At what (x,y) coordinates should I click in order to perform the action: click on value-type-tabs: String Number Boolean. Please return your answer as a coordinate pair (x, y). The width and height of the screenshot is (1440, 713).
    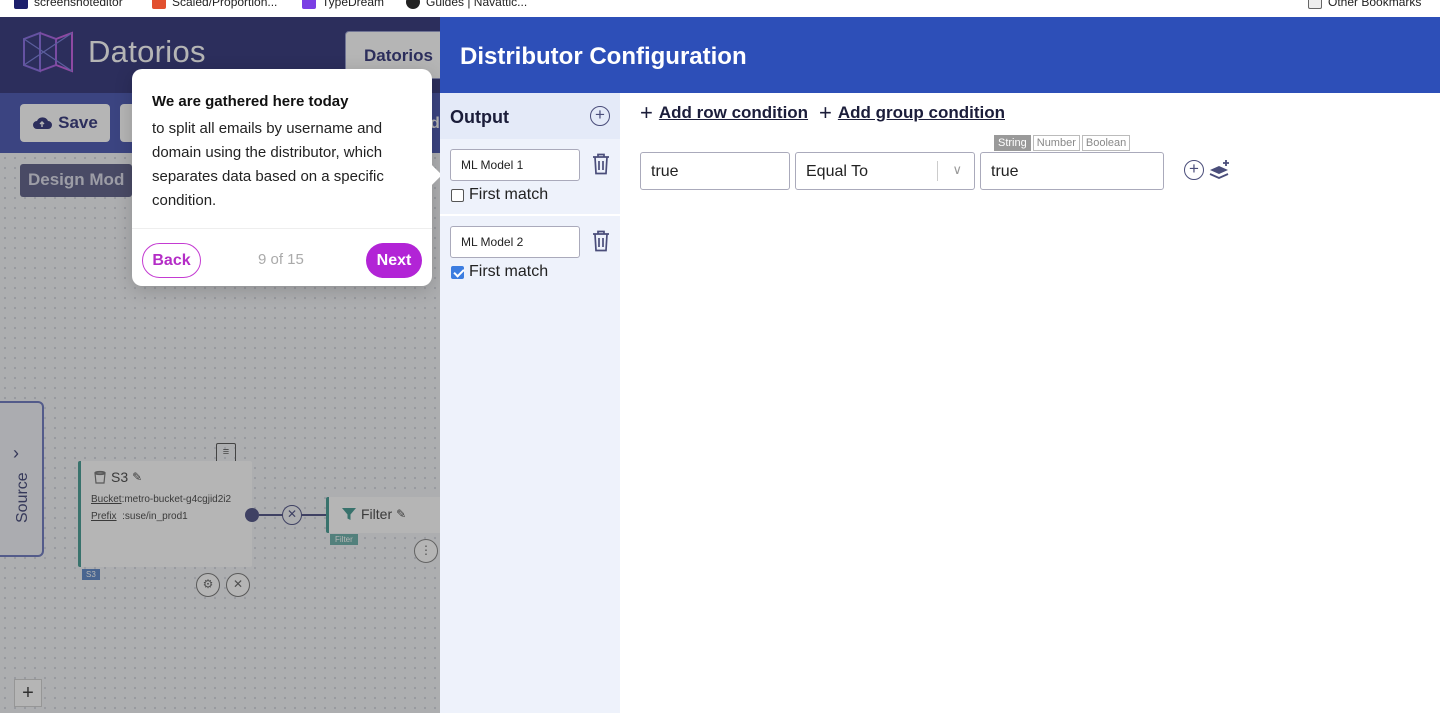
    Looking at the image, I should click on (1062, 143).